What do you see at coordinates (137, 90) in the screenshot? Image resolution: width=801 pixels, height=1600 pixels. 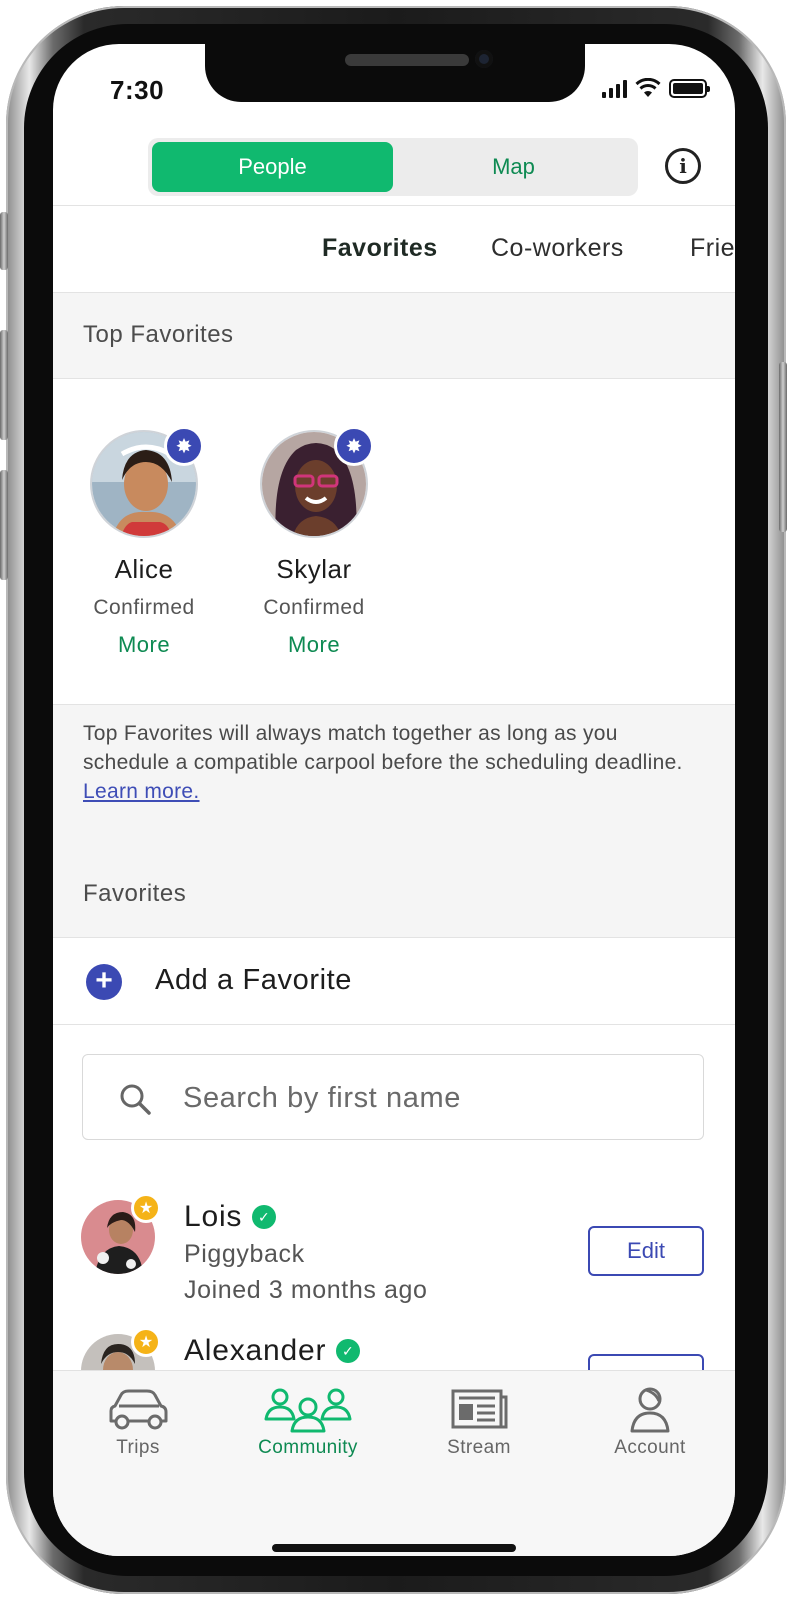 I see `status-time: 7:30` at bounding box center [137, 90].